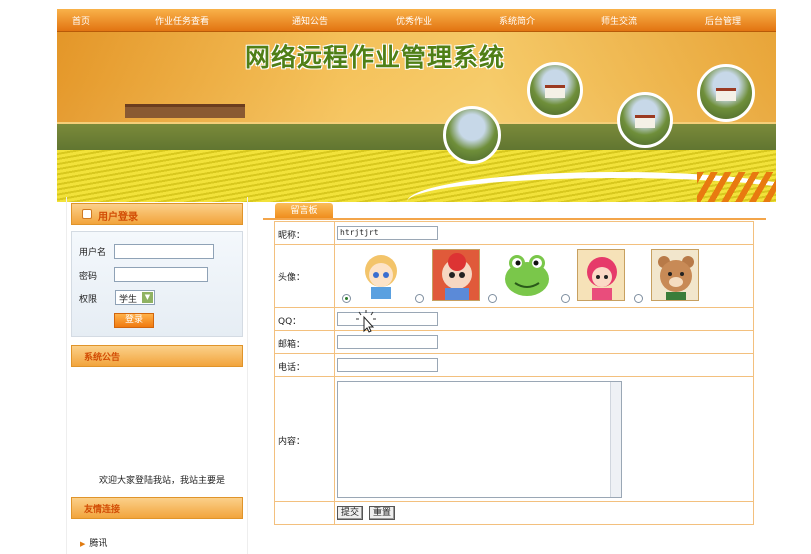 The width and height of the screenshot is (811, 554). What do you see at coordinates (81, 20) in the screenshot?
I see `nav-home: 首页` at bounding box center [81, 20].